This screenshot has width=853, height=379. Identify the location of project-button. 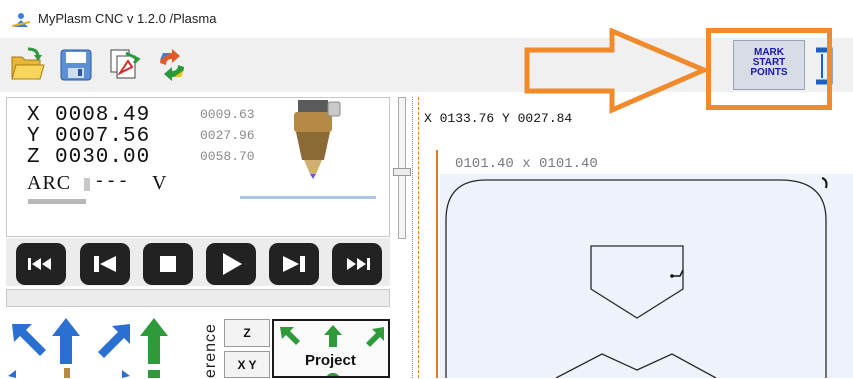
(331, 348).